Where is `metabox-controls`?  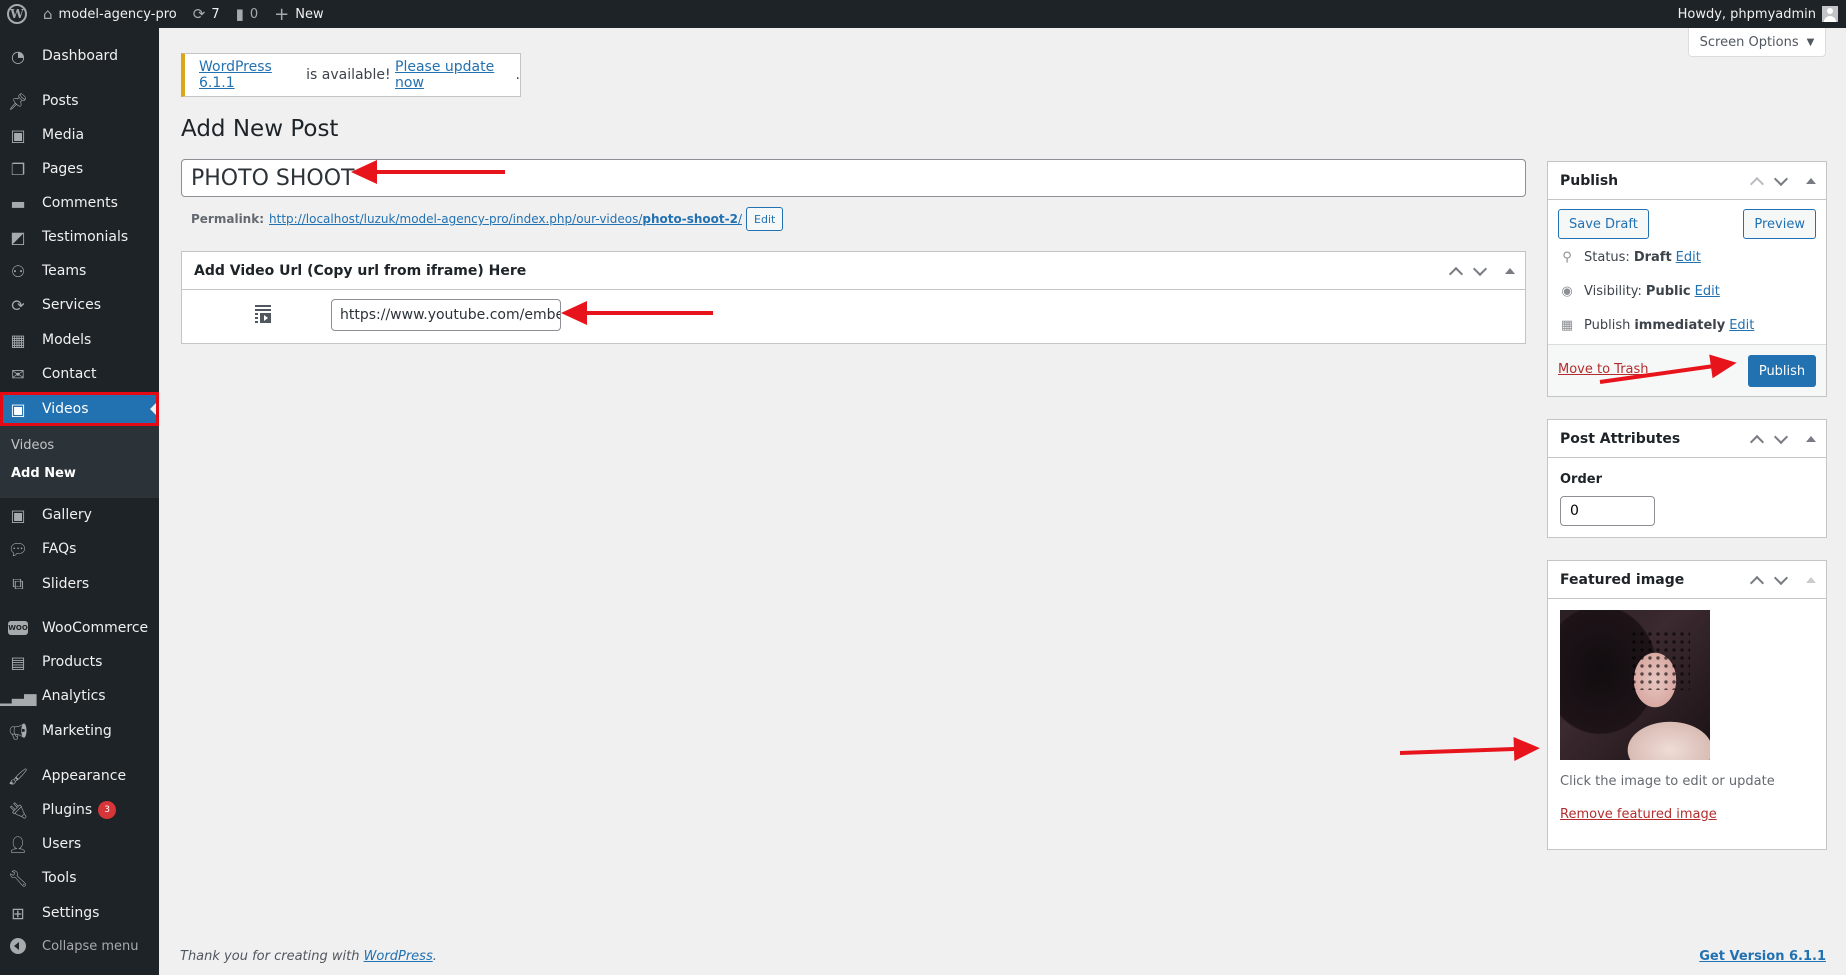
metabox-controls is located at coordinates (1481, 271).